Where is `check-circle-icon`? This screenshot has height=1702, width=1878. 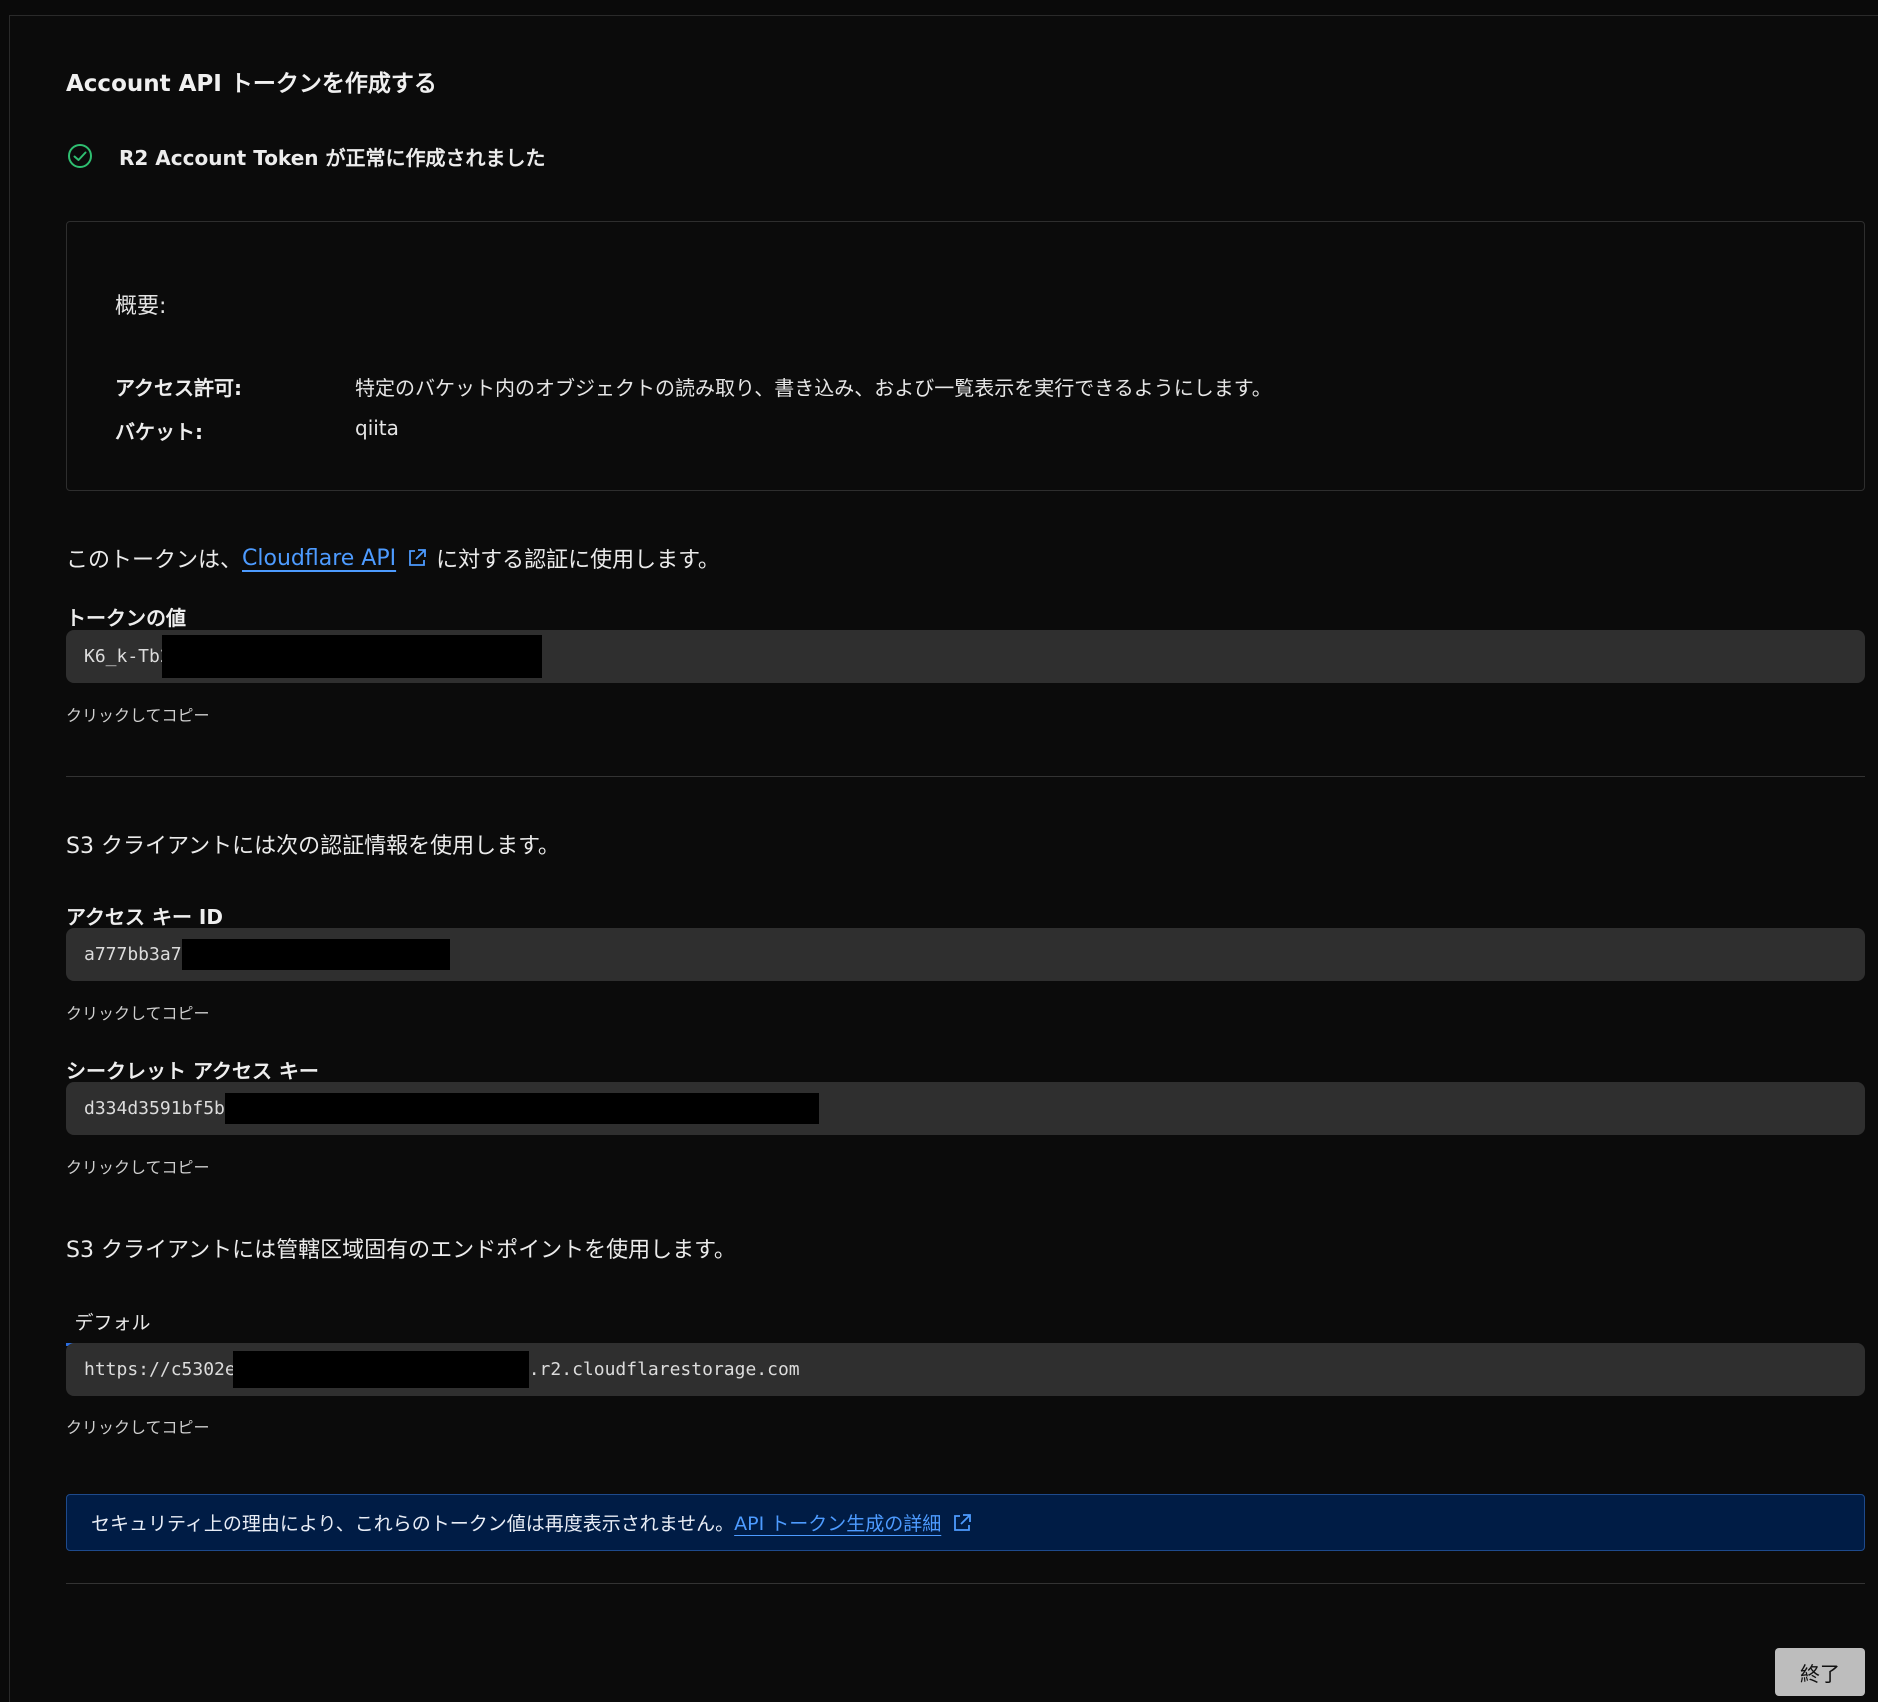 check-circle-icon is located at coordinates (80, 156).